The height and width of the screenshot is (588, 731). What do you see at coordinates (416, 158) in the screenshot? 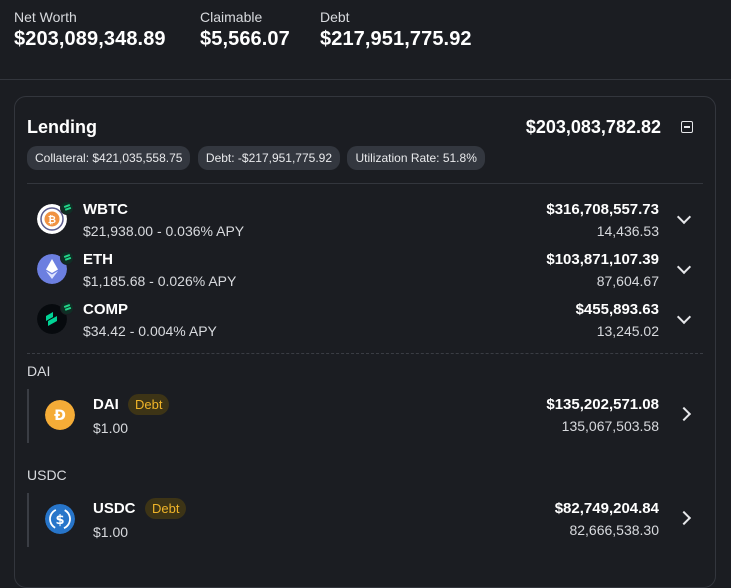
I see `utilization-chip: Utilization Rate: 51.8%` at bounding box center [416, 158].